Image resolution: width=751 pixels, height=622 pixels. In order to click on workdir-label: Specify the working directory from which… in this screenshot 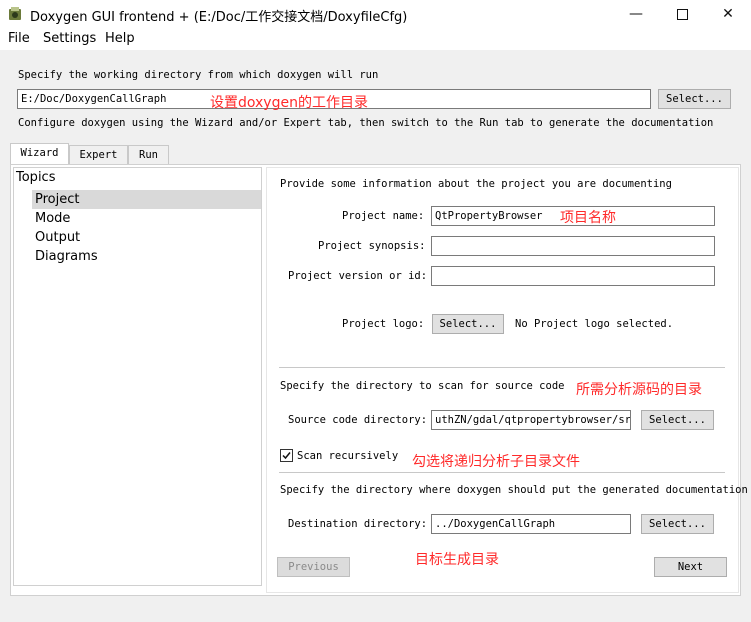, I will do `click(198, 75)`.